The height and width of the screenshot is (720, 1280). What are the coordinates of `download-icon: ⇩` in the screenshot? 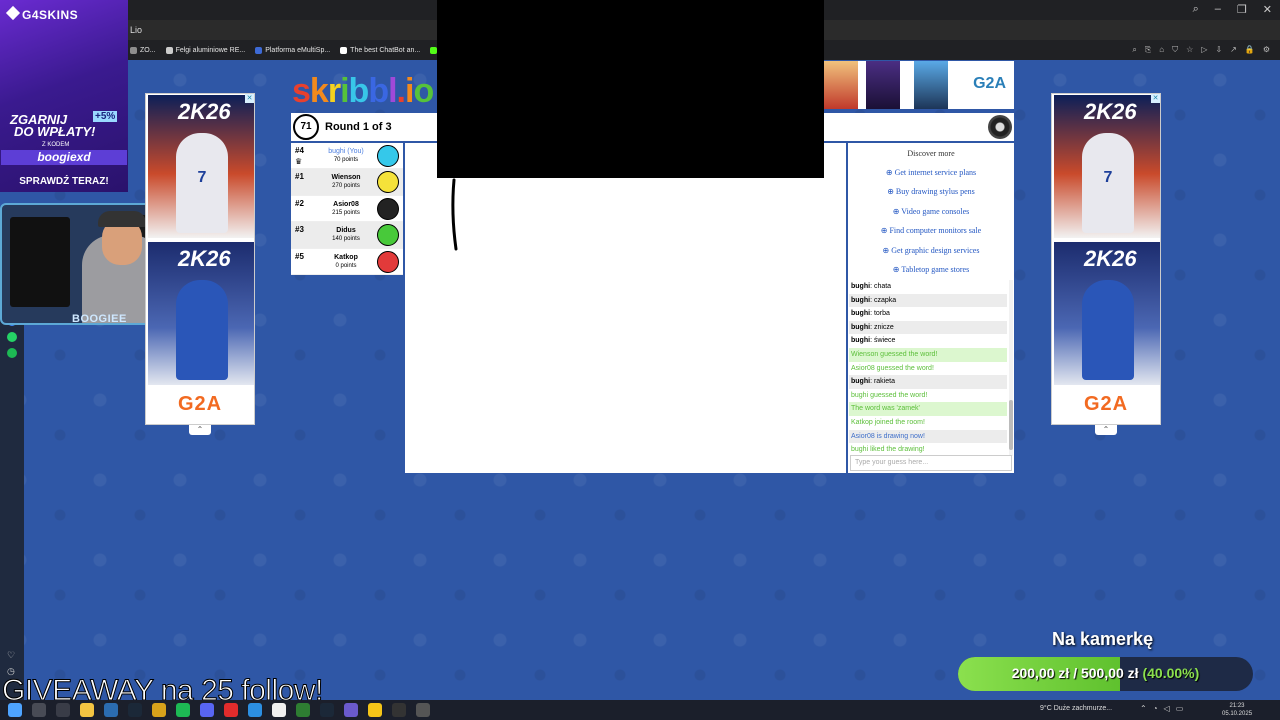 It's located at (1218, 50).